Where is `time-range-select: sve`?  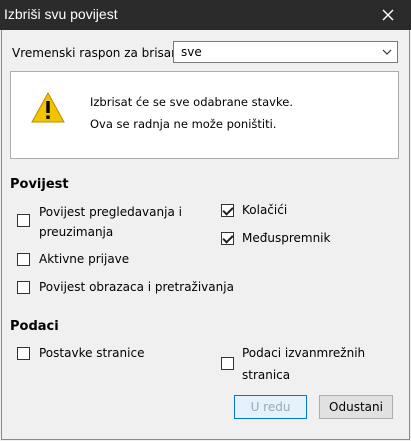 time-range-select: sve is located at coordinates (285, 52).